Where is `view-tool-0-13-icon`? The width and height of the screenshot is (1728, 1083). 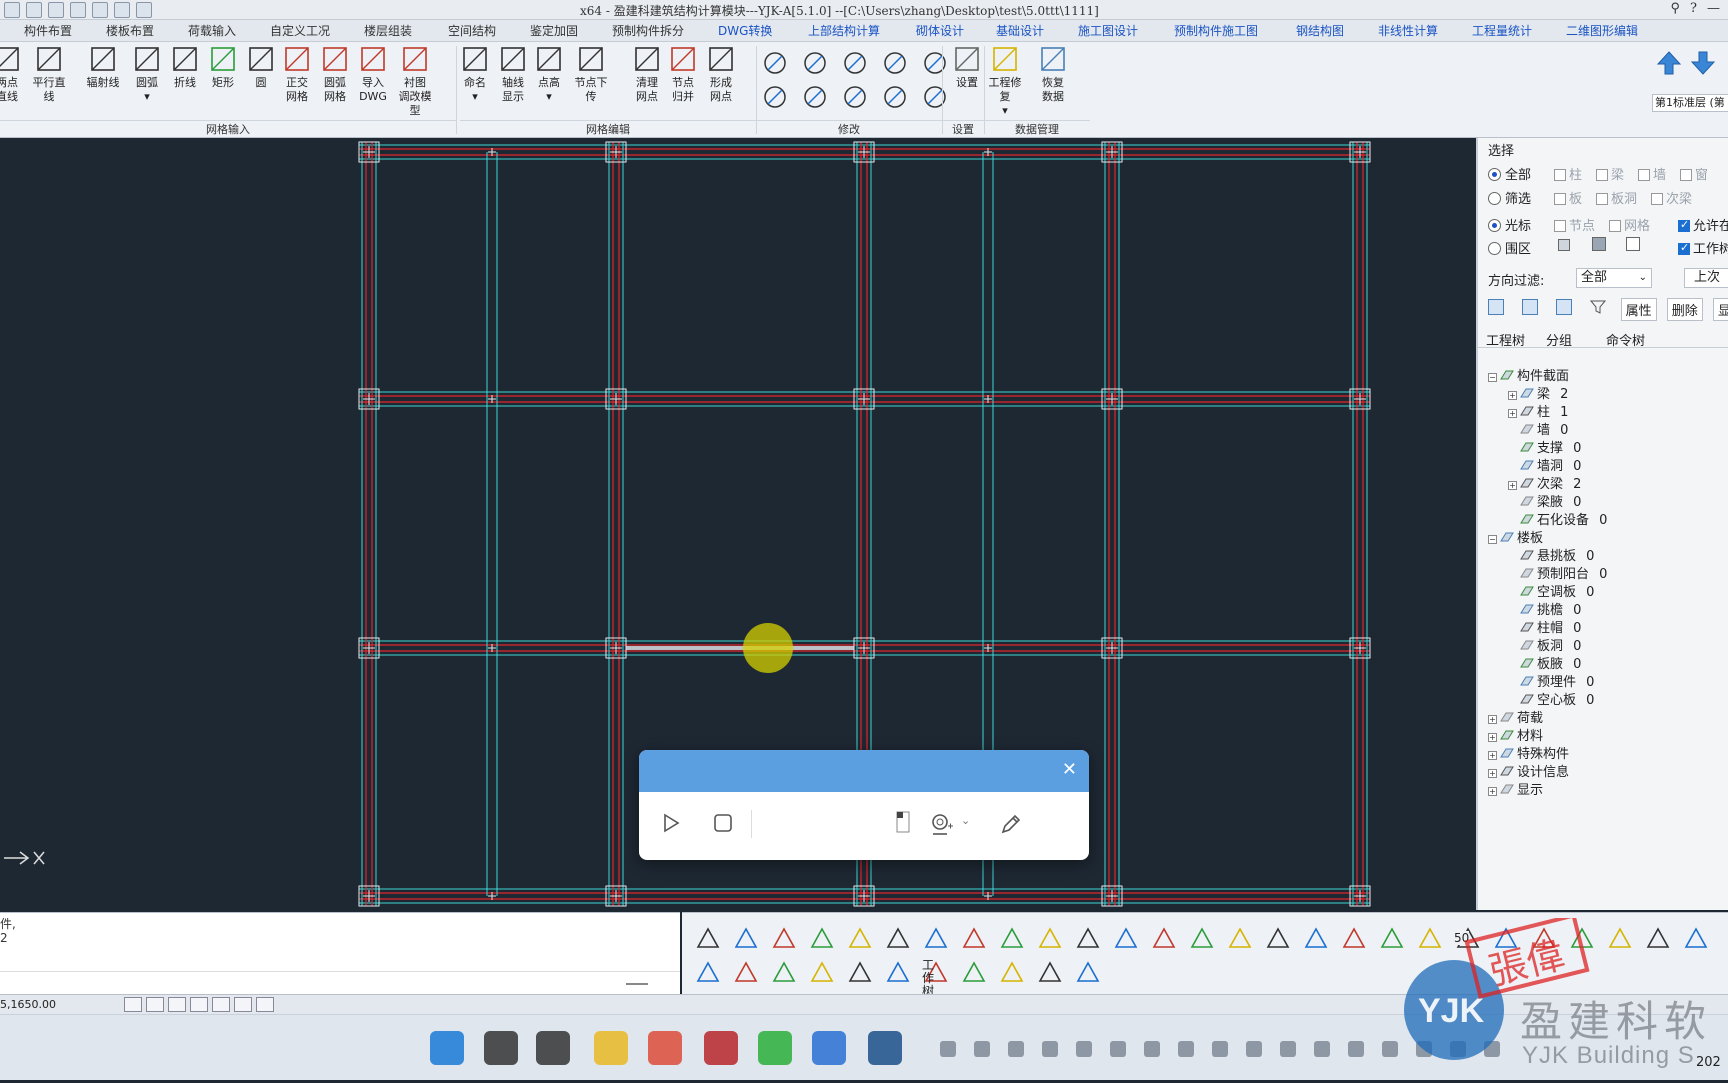
view-tool-0-13-icon is located at coordinates (1202, 939).